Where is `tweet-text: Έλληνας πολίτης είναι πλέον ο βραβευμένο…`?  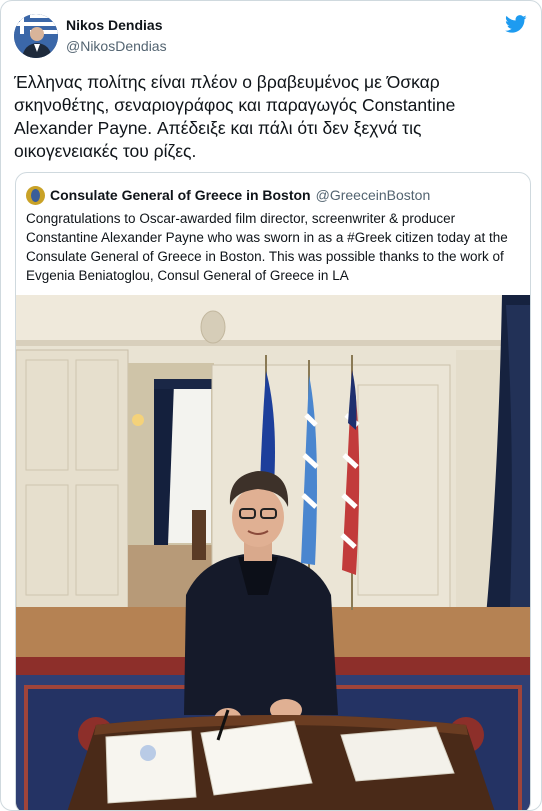 tweet-text: Έλληνας πολίτης είναι πλέον ο βραβευμένο… is located at coordinates (235, 116).